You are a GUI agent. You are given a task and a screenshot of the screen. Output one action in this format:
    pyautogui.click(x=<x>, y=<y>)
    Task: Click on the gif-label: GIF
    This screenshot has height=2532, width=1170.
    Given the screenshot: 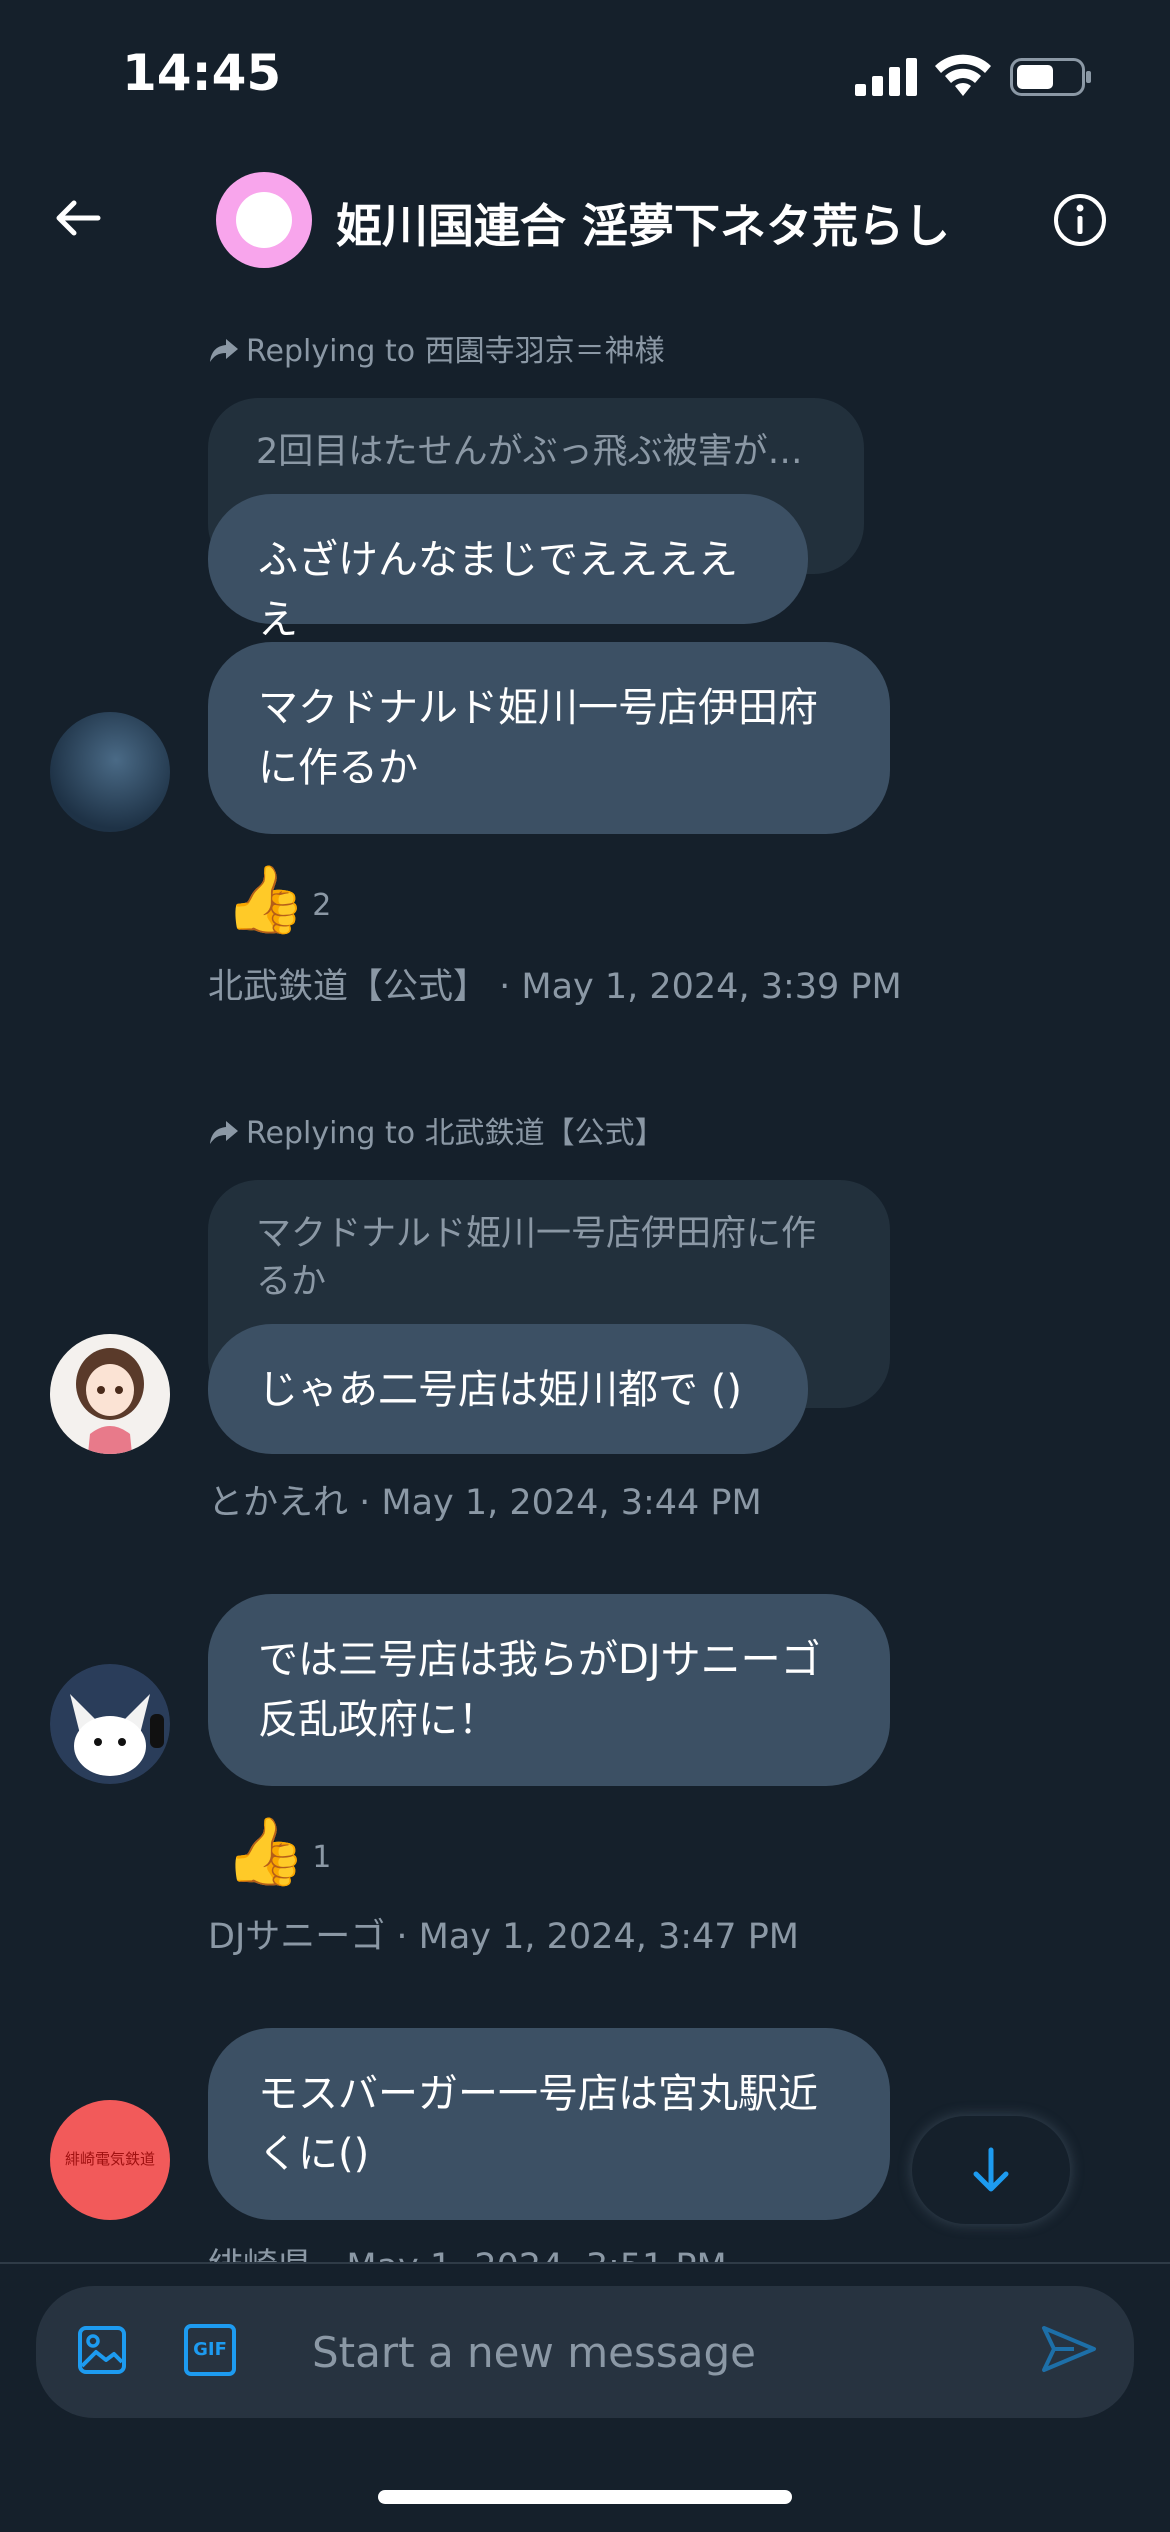 What is the action you would take?
    pyautogui.click(x=210, y=2349)
    